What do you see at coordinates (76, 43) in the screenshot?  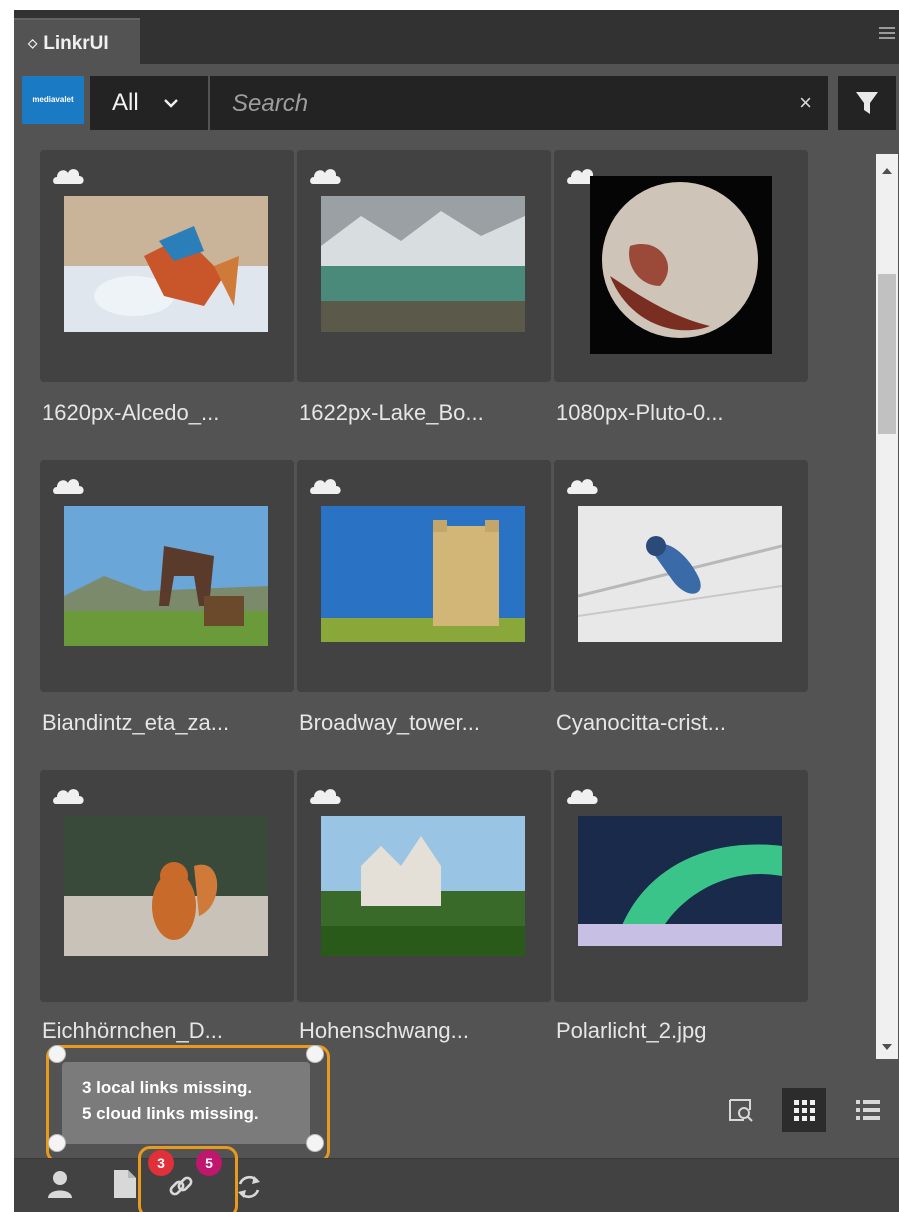 I see `tab-label: LinkrUI` at bounding box center [76, 43].